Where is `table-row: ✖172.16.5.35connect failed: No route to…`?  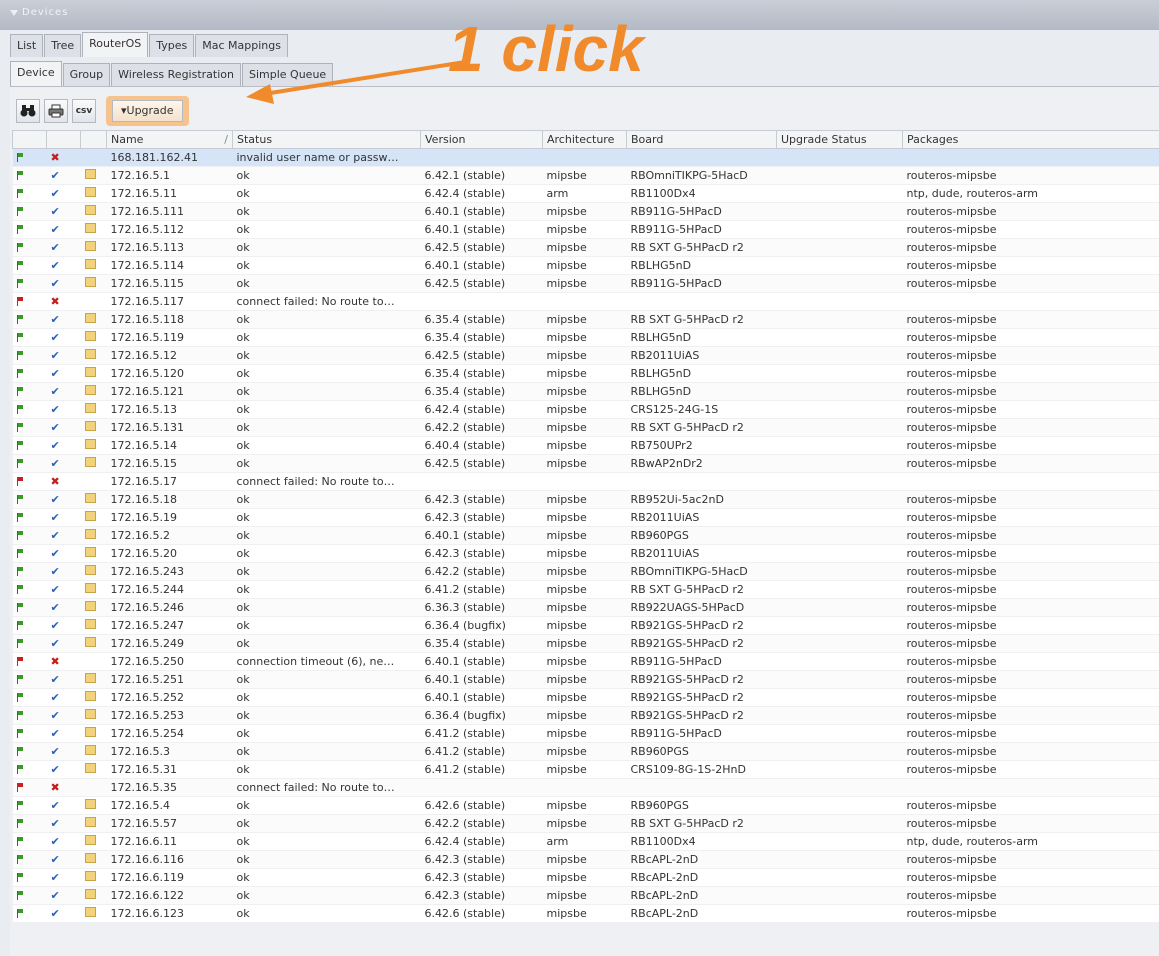
table-row: ✖172.16.5.35connect failed: No route to… is located at coordinates (586, 788).